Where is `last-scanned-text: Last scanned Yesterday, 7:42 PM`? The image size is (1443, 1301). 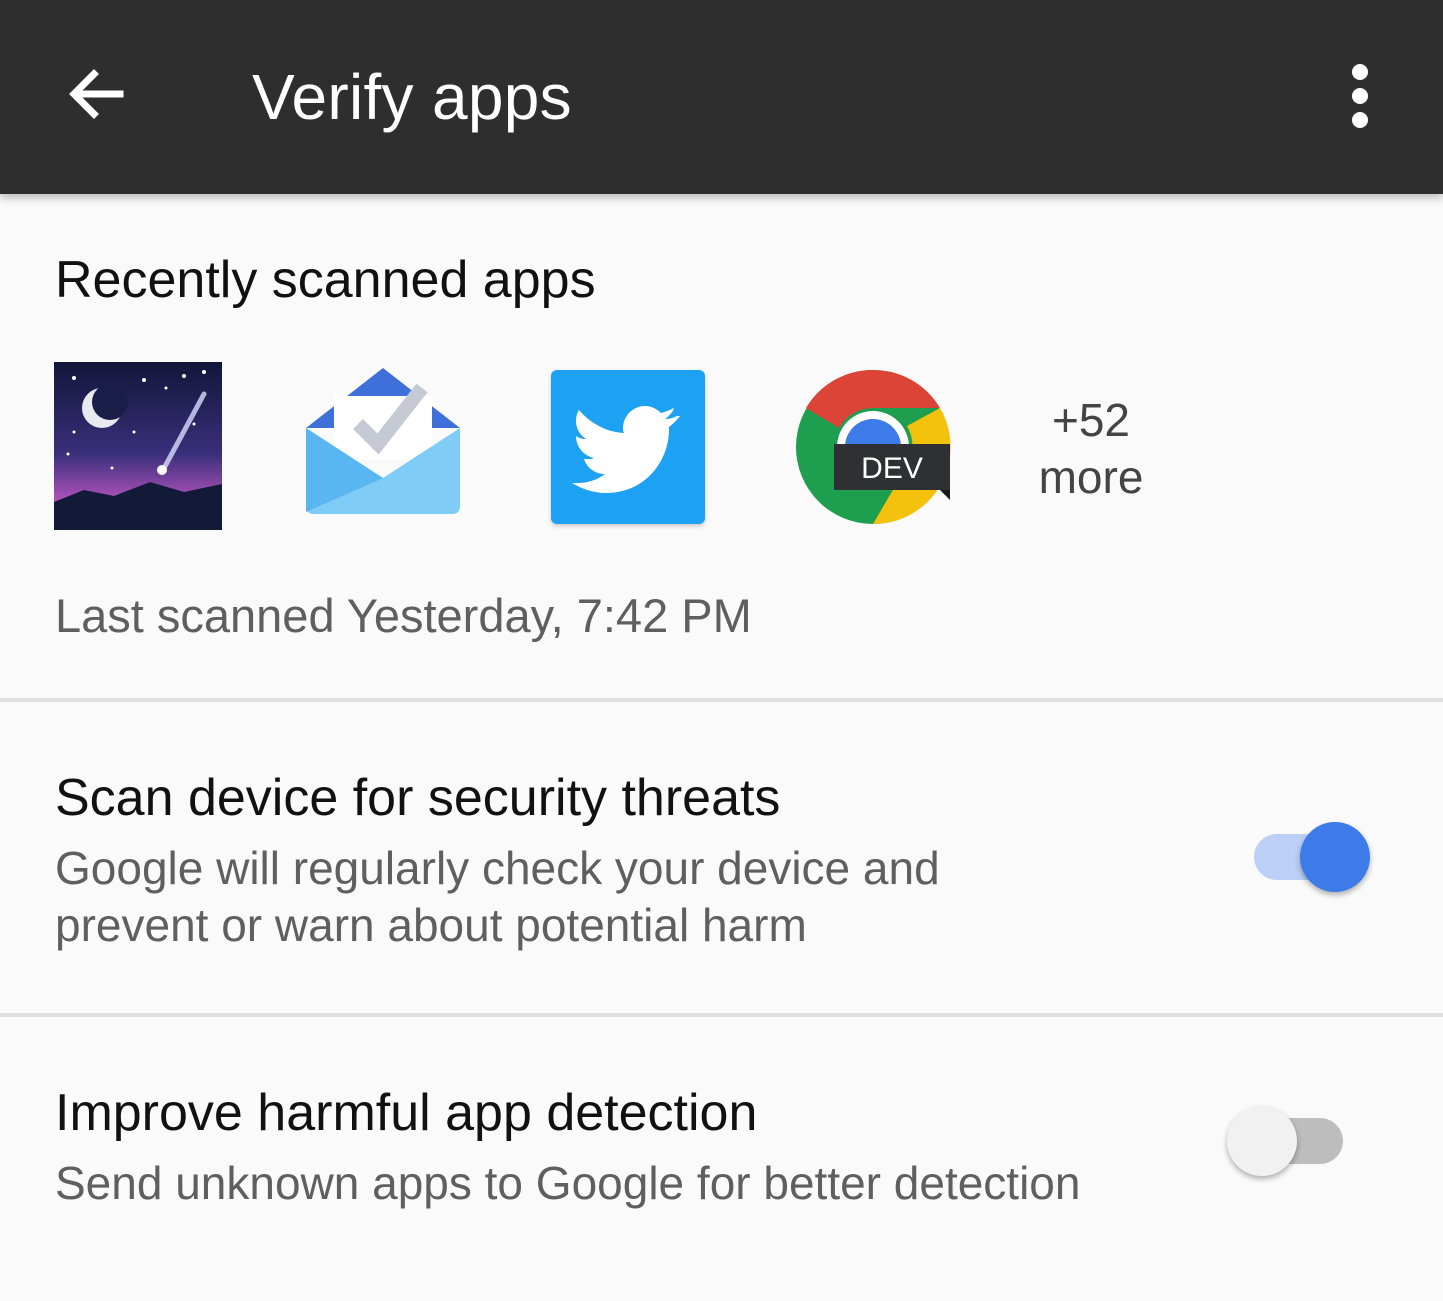 last-scanned-text: Last scanned Yesterday, 7:42 PM is located at coordinates (403, 615).